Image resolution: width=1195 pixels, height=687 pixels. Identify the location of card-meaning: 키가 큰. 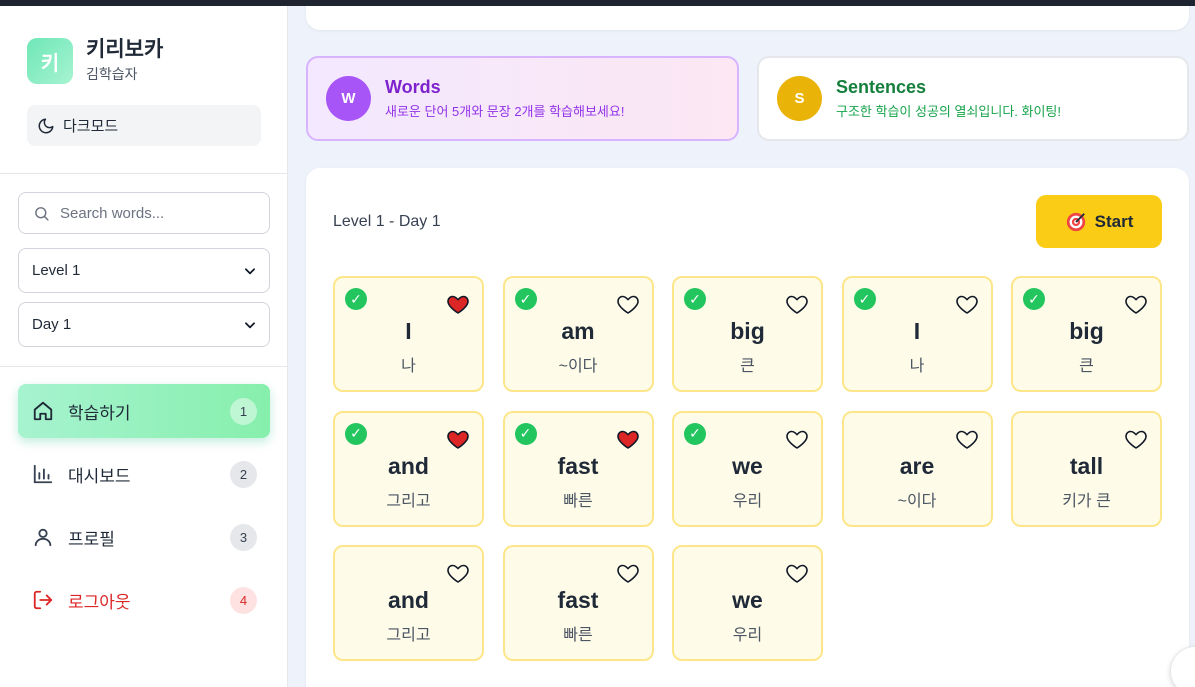
(1086, 501).